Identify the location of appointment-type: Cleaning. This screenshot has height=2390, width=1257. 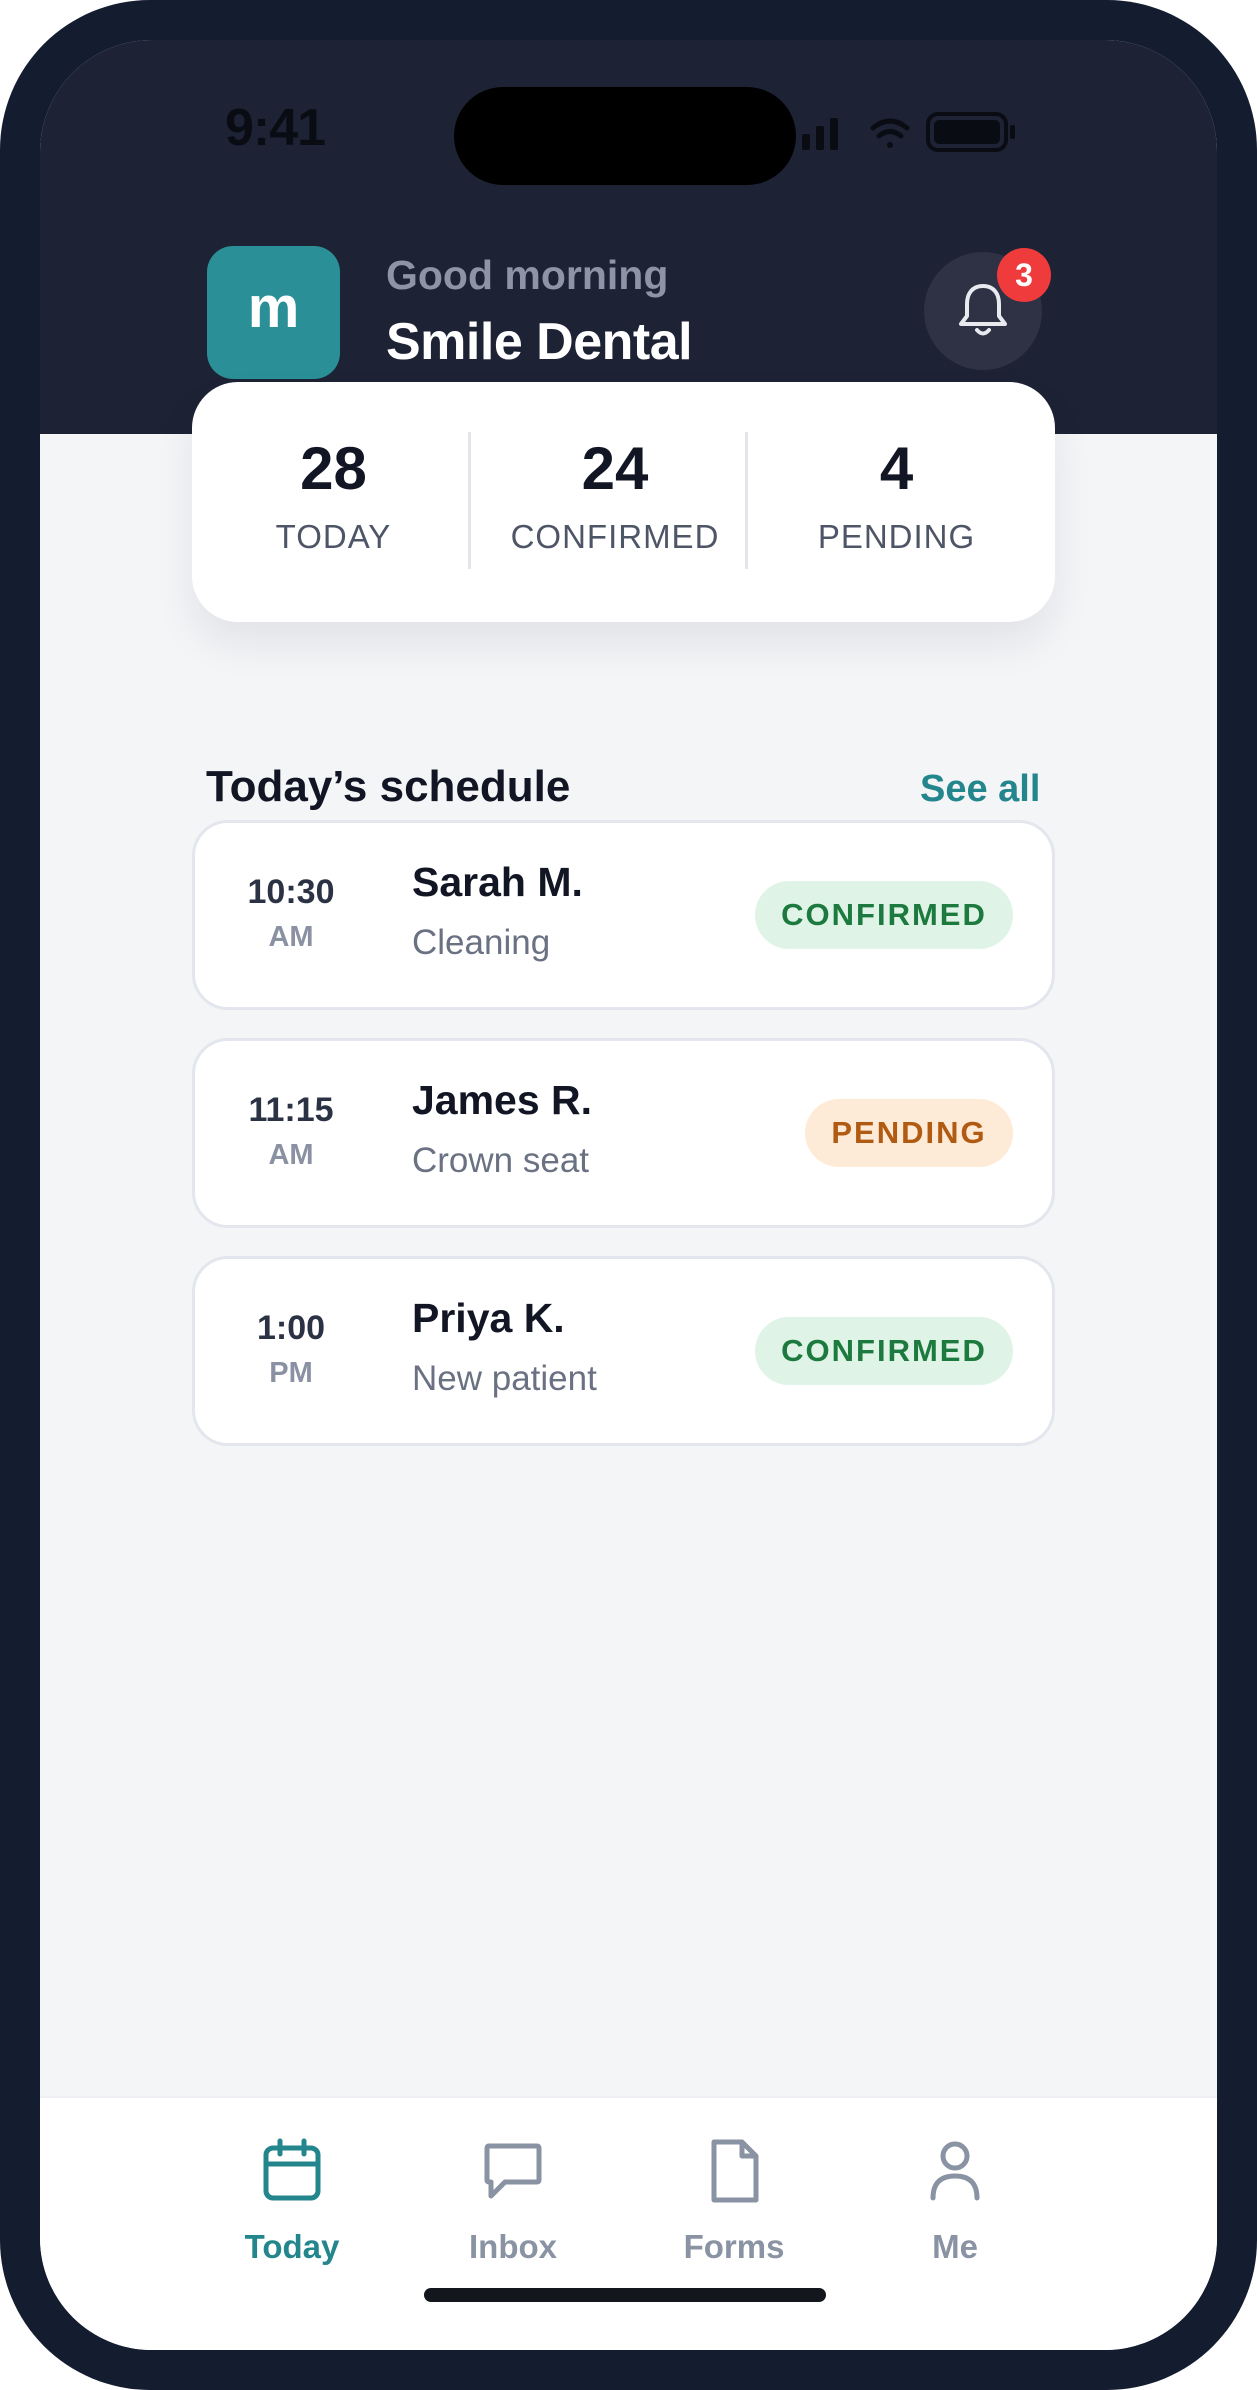
(481, 942).